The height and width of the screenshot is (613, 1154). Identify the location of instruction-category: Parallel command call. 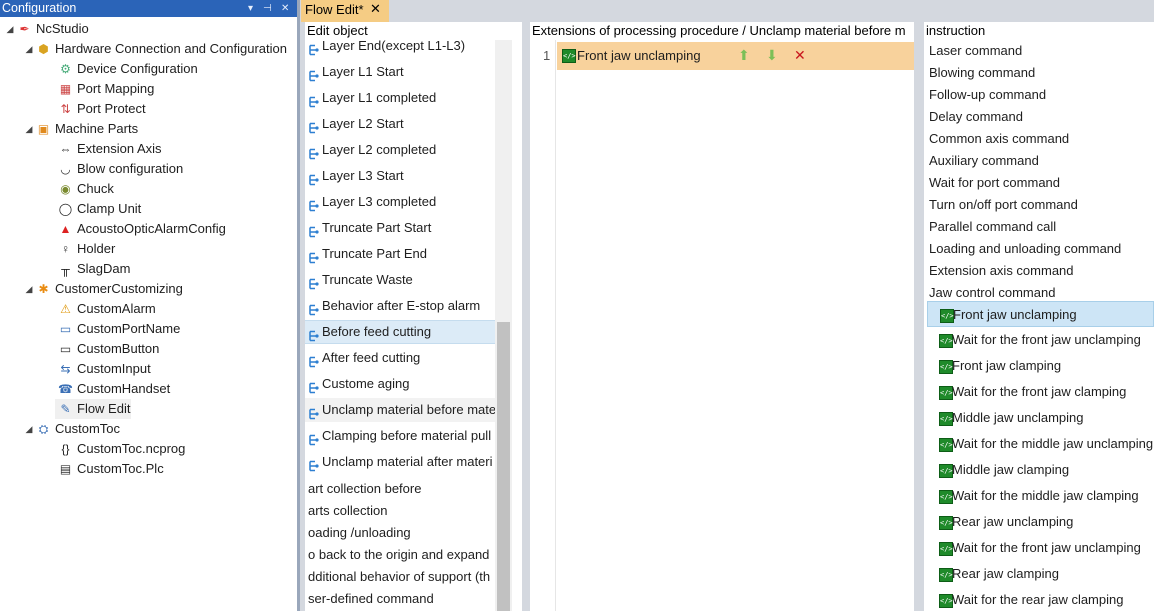
(1039, 227).